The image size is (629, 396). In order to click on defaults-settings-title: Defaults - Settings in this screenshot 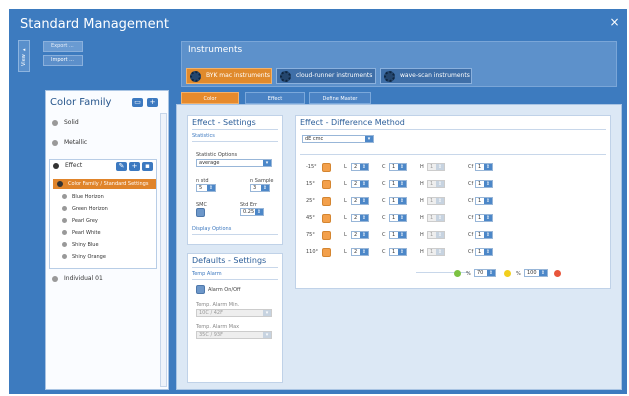, I will do `click(229, 260)`.